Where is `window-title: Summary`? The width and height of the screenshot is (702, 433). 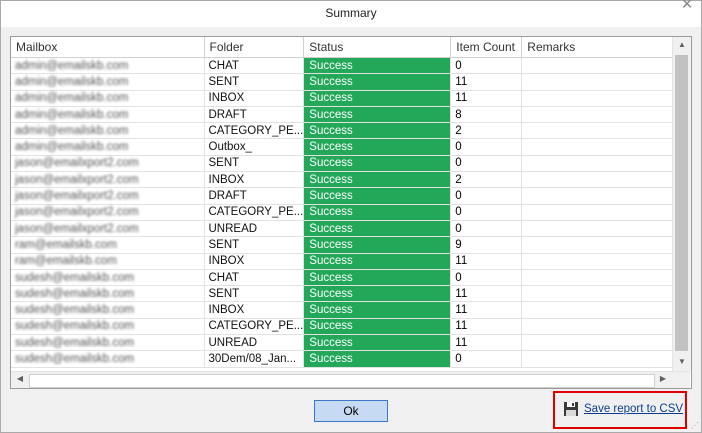
window-title: Summary is located at coordinates (351, 13).